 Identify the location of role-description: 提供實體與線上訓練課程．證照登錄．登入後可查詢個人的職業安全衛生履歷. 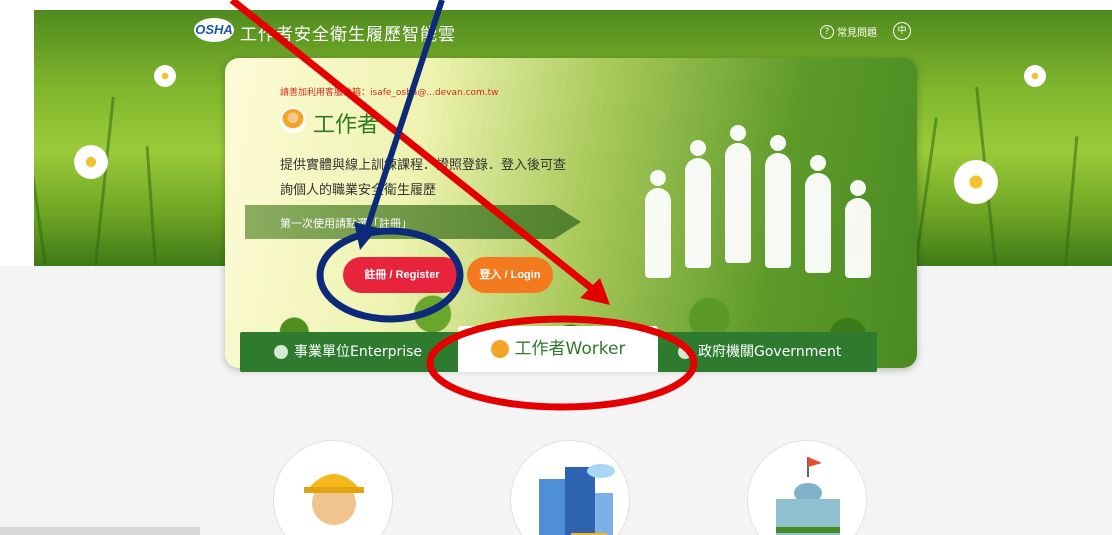
(423, 178).